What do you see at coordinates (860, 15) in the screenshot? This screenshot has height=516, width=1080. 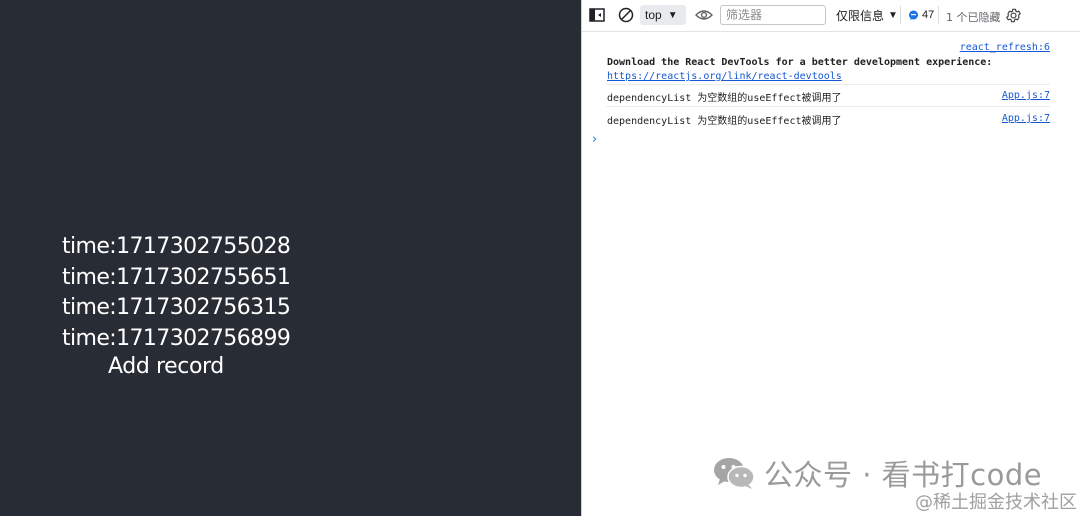 I see `levels-label: 仅限信息` at bounding box center [860, 15].